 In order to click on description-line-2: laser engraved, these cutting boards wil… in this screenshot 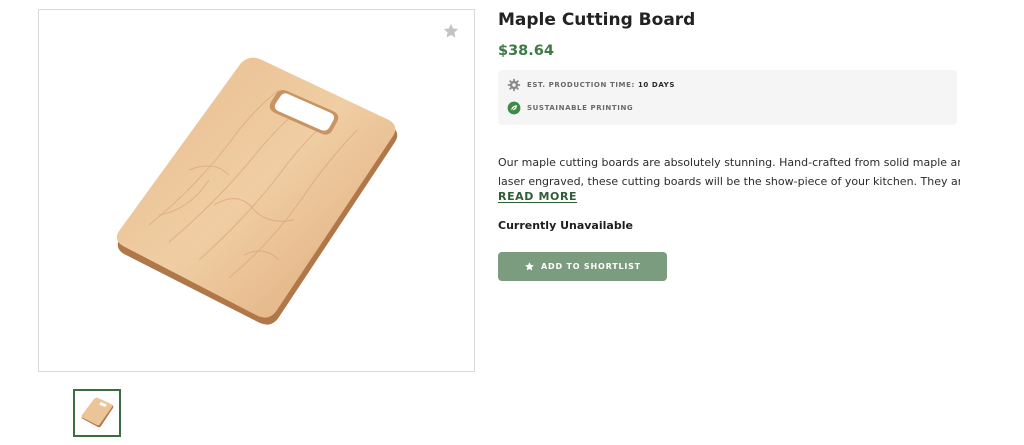, I will do `click(729, 181)`.